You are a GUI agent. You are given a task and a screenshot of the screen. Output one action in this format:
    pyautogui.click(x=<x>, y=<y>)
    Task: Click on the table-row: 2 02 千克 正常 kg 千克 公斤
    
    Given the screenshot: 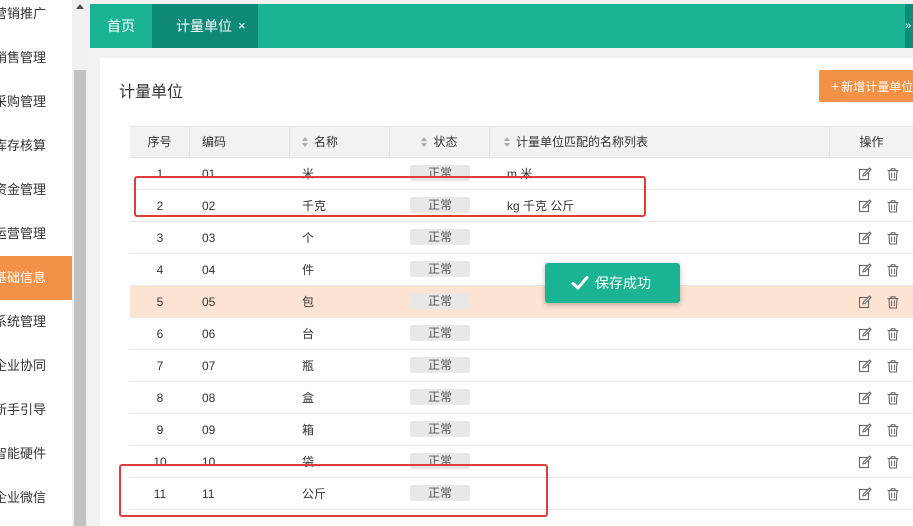 What is the action you would take?
    pyautogui.click(x=521, y=206)
    